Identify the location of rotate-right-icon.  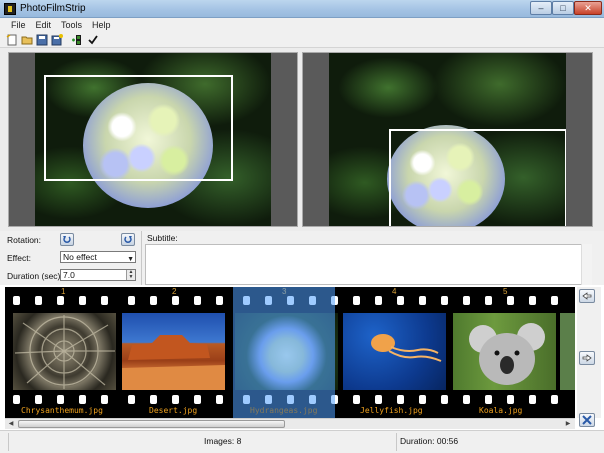
(128, 239).